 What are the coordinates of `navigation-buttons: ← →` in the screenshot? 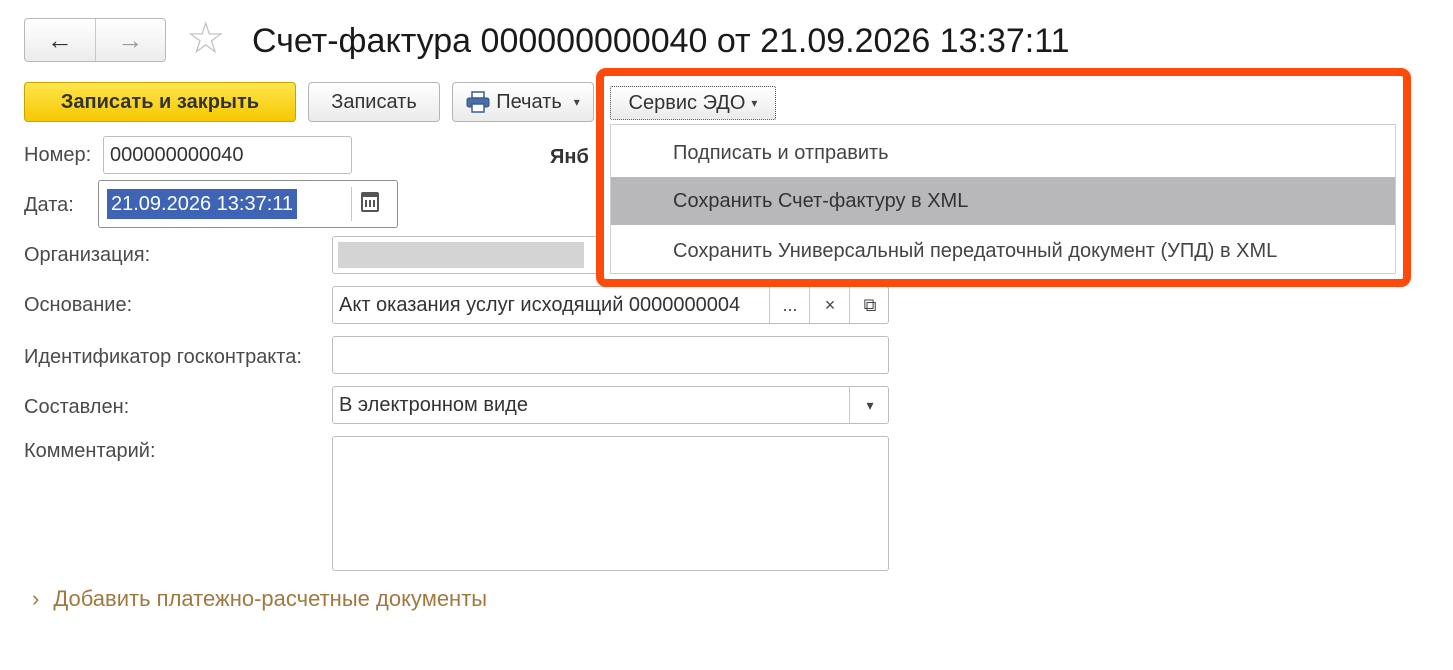 It's located at (95, 40).